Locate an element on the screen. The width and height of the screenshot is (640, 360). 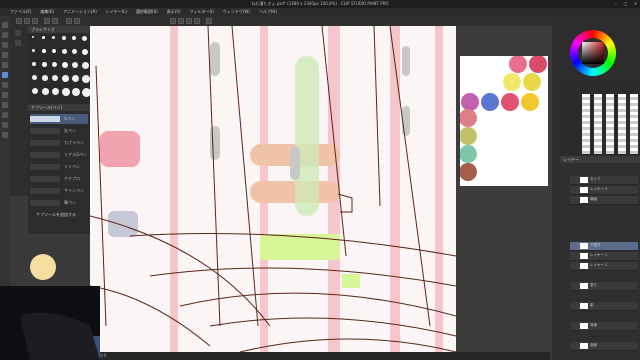
subtool-item: サインペン is located at coordinates (59, 191).